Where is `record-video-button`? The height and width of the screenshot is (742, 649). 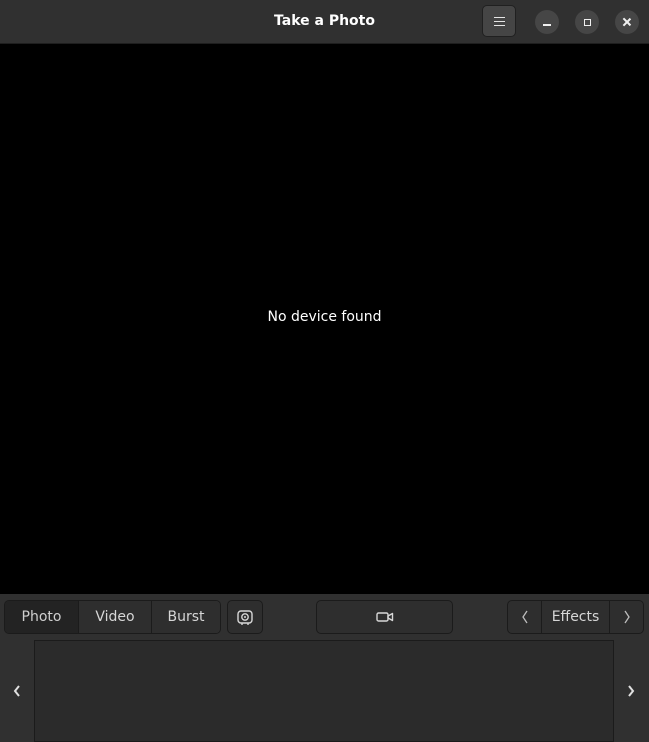
record-video-button is located at coordinates (384, 617).